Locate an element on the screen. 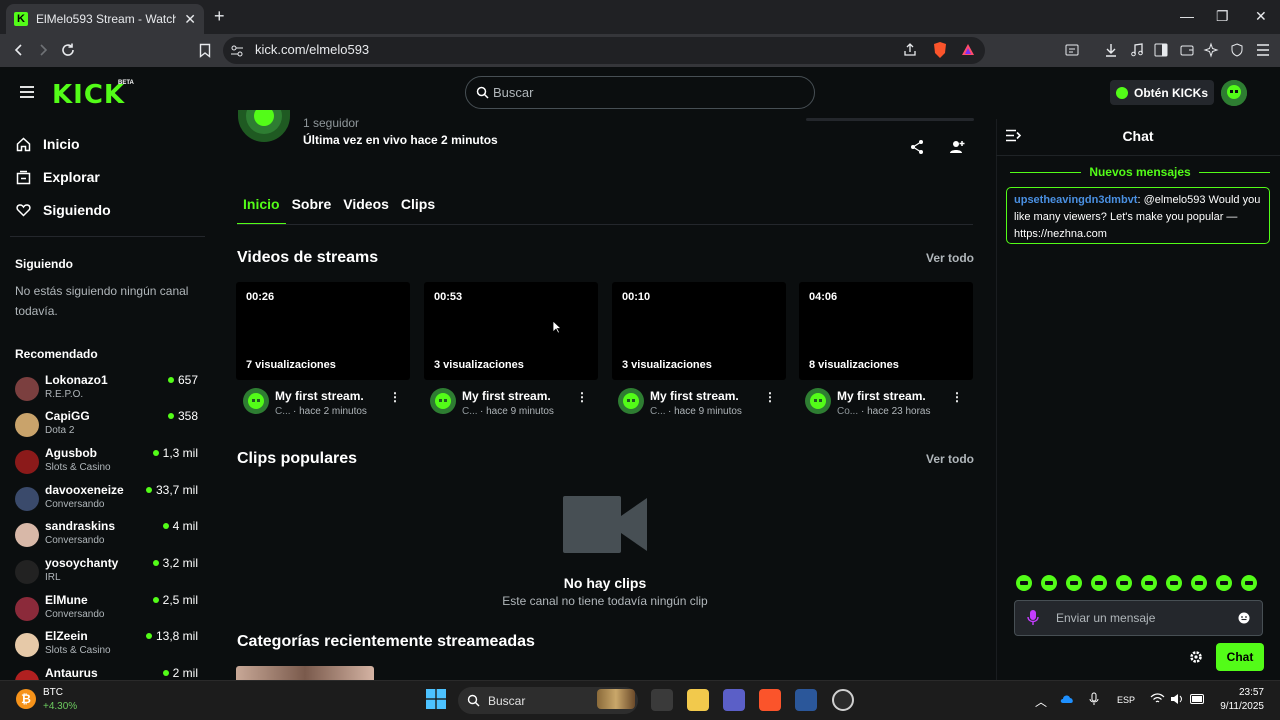 The width and height of the screenshot is (1280, 720). browser-tab: K ElMelo593 Stream - Watch Live o ✕ is located at coordinates (105, 19).